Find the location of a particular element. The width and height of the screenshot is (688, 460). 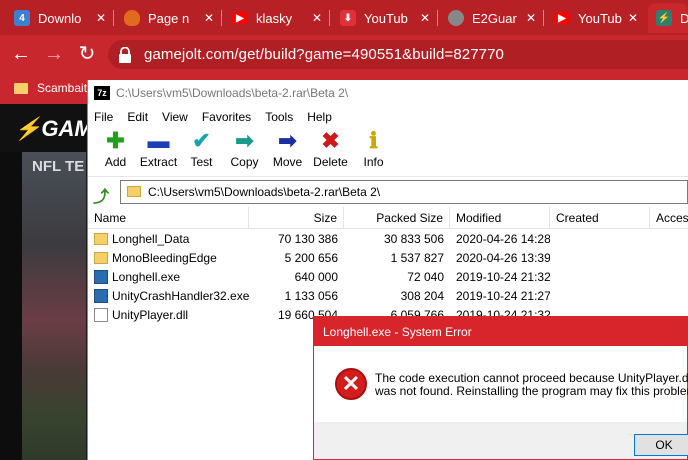

site-image: NFL TE is located at coordinates (54, 306).